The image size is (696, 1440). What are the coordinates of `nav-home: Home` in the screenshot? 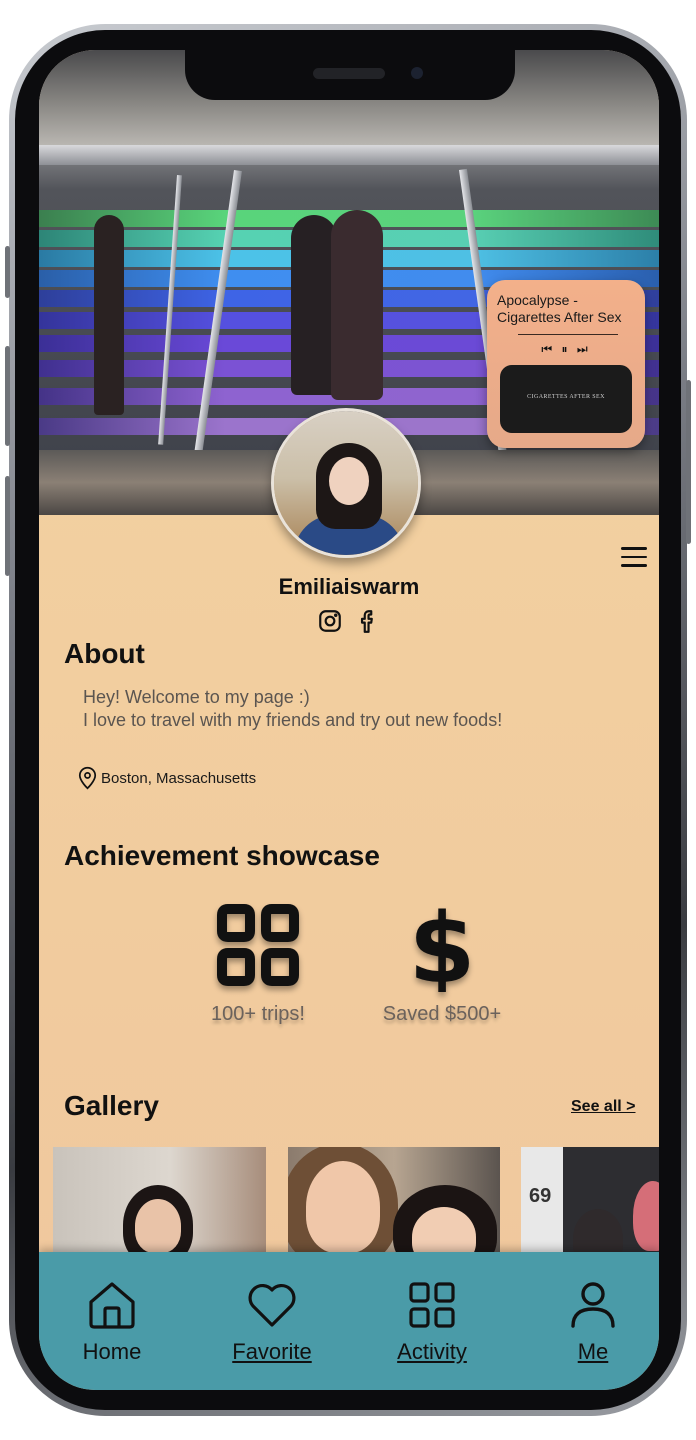 It's located at (112, 1321).